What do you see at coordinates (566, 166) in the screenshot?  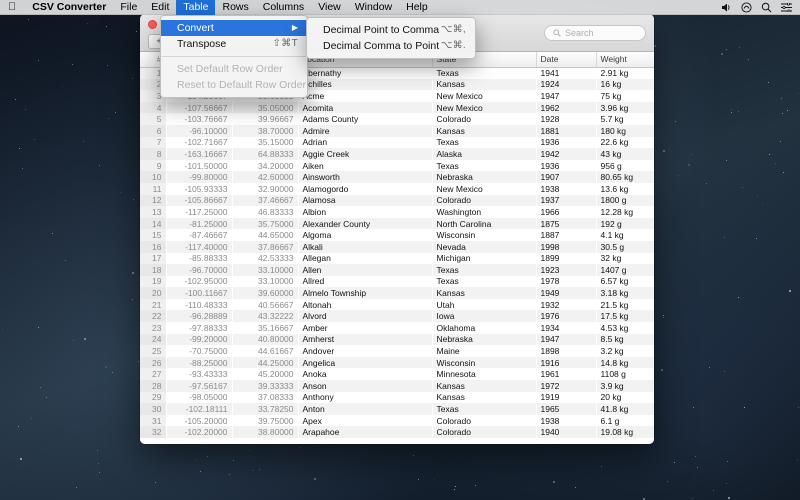 I see `table-cell: 1936` at bounding box center [566, 166].